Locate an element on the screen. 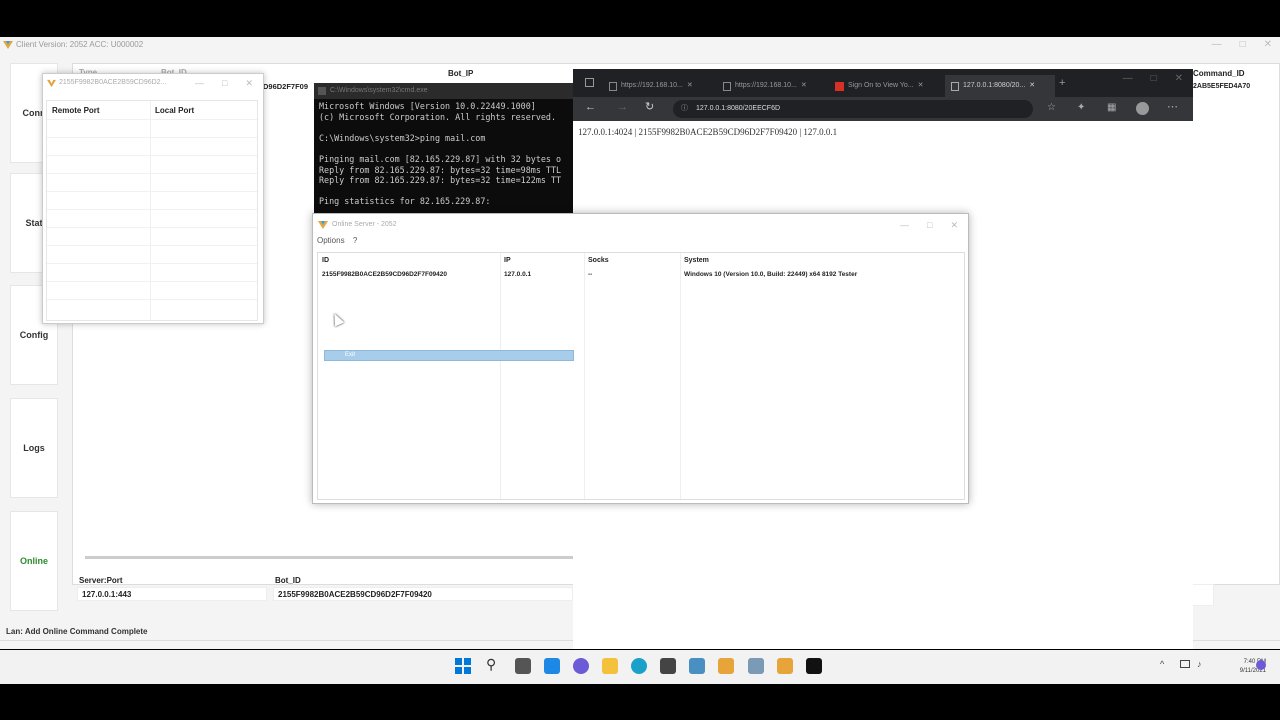 The image size is (1280, 720). sidebar-item-label: Logs is located at coordinates (34, 448).